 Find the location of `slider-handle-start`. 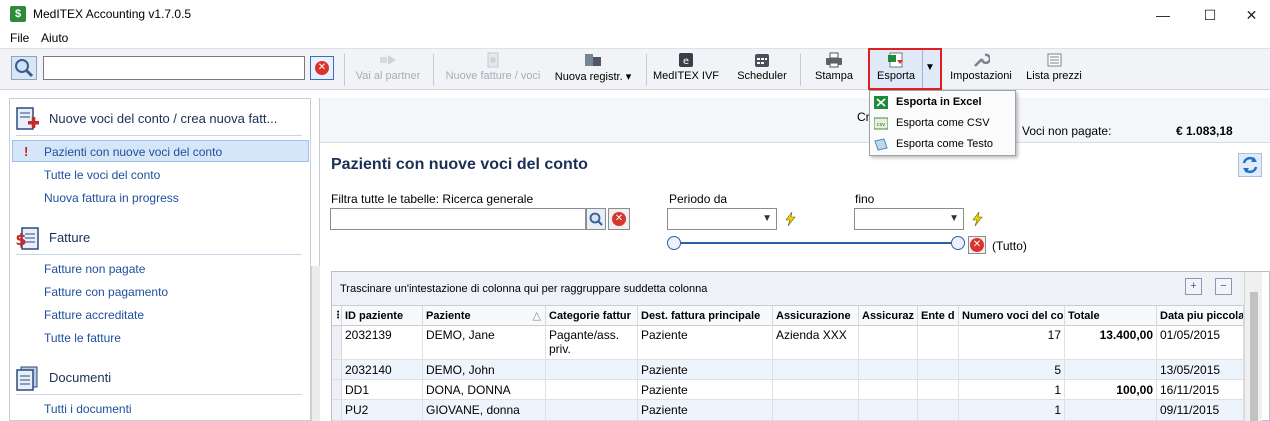

slider-handle-start is located at coordinates (674, 243).